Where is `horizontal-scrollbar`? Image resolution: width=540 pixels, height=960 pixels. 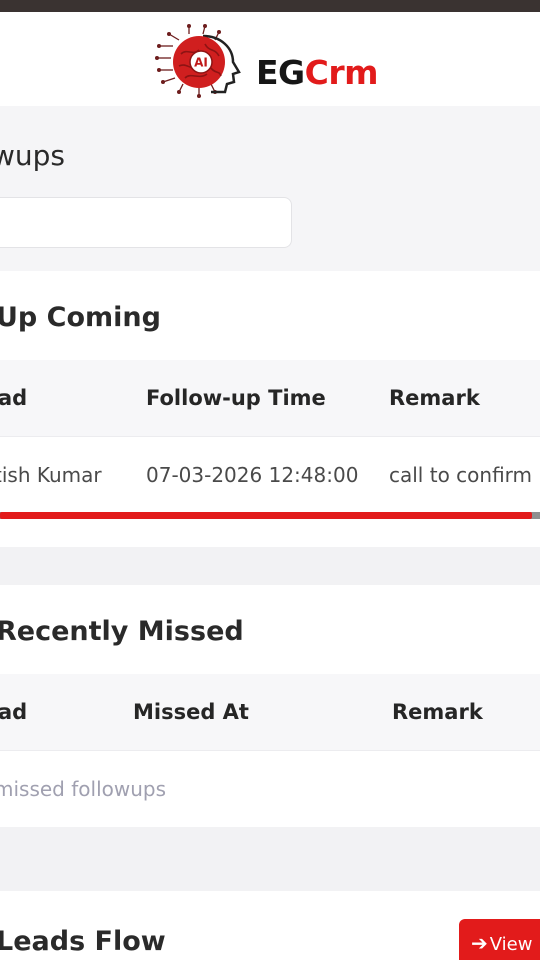
horizontal-scrollbar is located at coordinates (270, 515).